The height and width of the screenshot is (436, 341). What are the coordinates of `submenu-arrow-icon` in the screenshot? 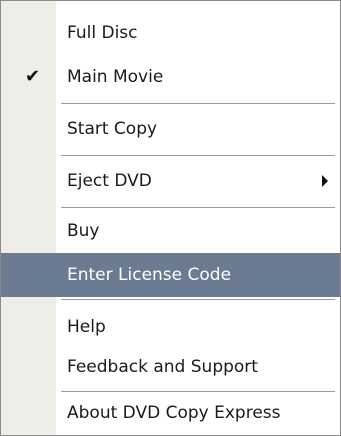 It's located at (325, 181).